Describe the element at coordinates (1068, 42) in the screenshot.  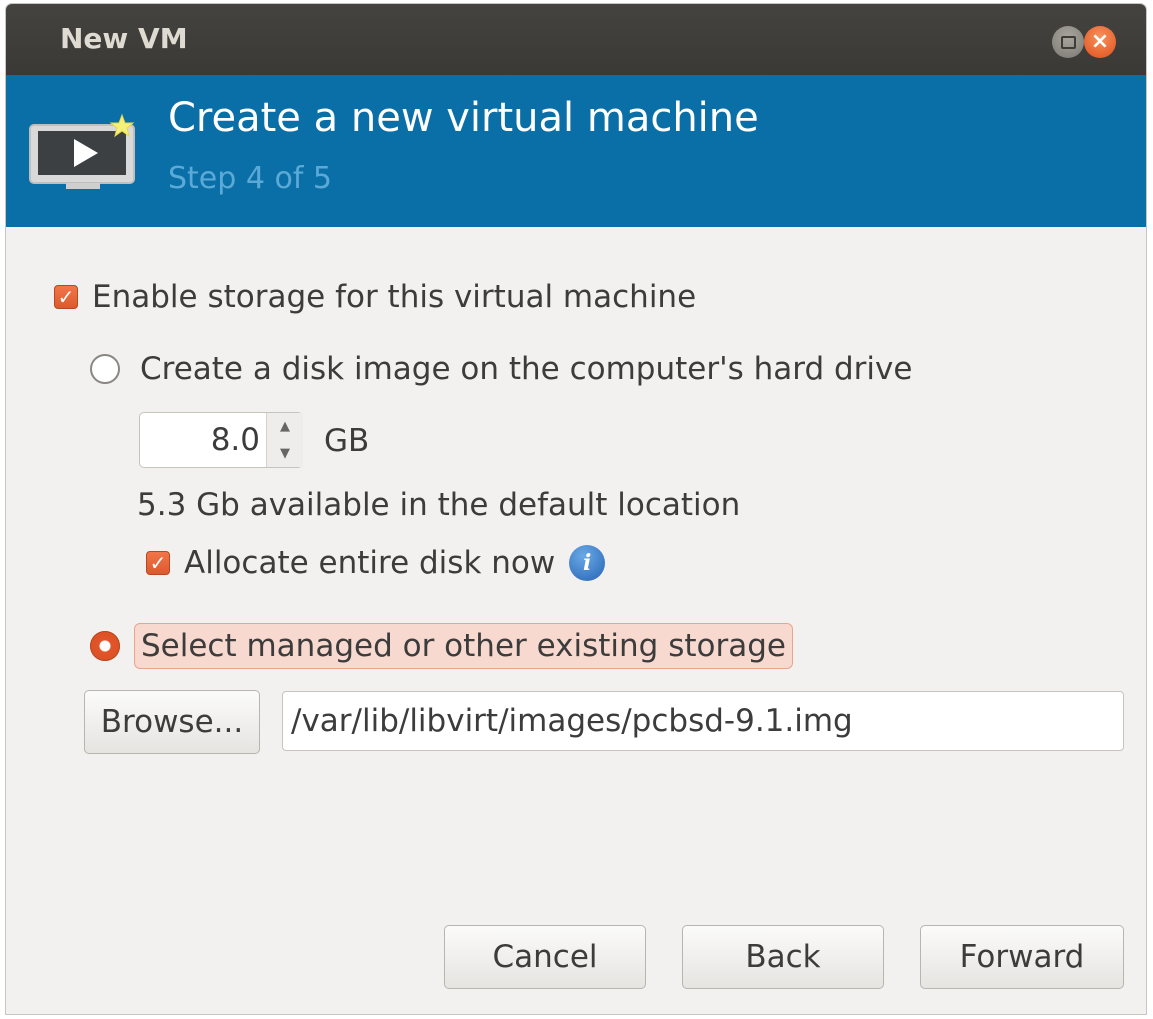
I see `maximize-icon` at that location.